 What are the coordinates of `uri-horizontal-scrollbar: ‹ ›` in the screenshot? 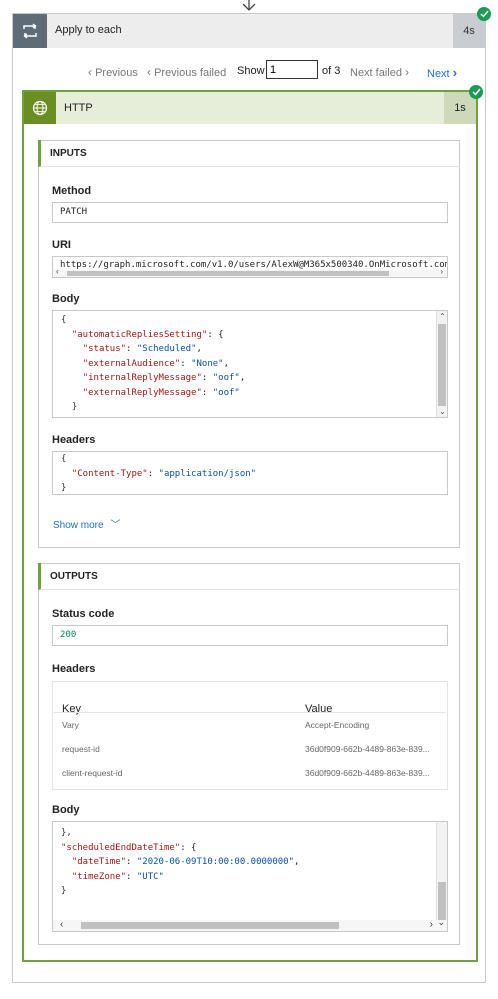 It's located at (250, 272).